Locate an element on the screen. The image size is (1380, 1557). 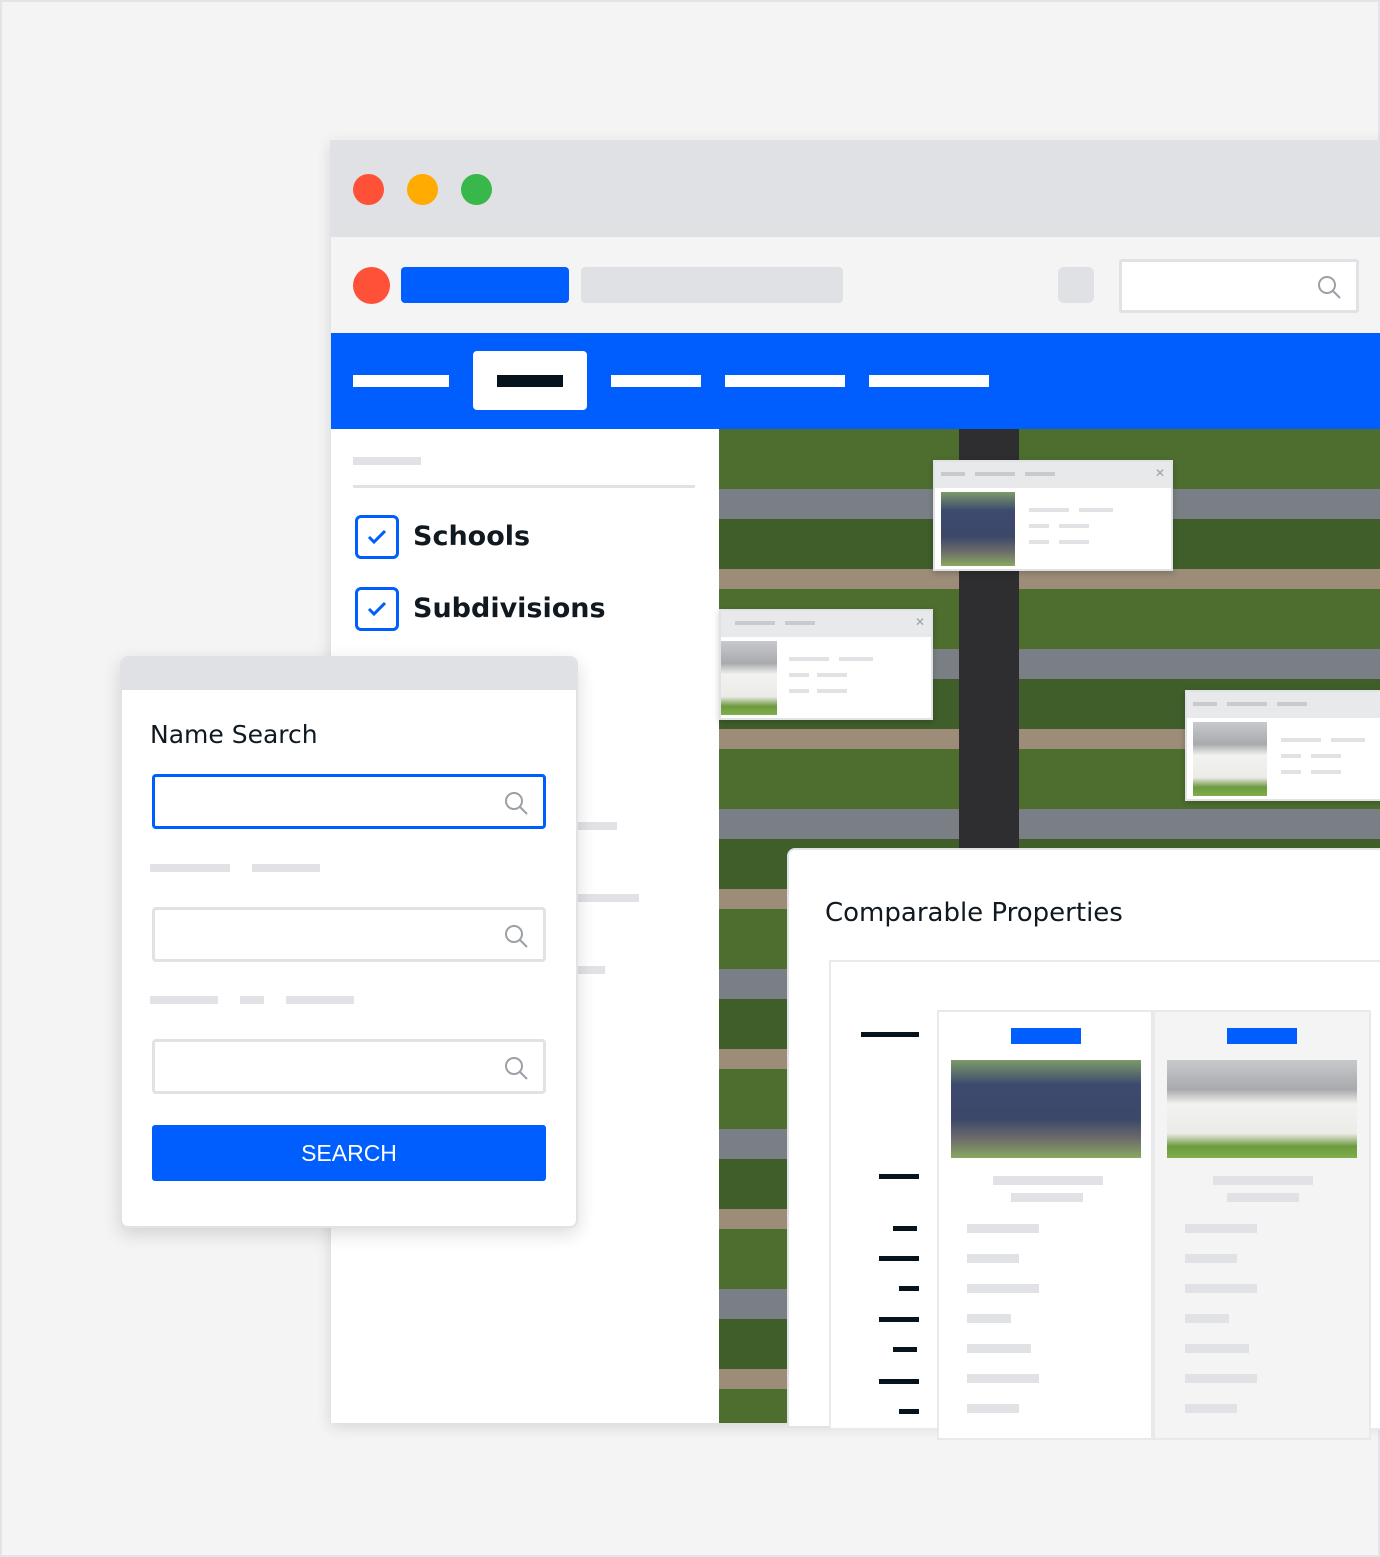
map-property-popup is located at coordinates (1282, 745).